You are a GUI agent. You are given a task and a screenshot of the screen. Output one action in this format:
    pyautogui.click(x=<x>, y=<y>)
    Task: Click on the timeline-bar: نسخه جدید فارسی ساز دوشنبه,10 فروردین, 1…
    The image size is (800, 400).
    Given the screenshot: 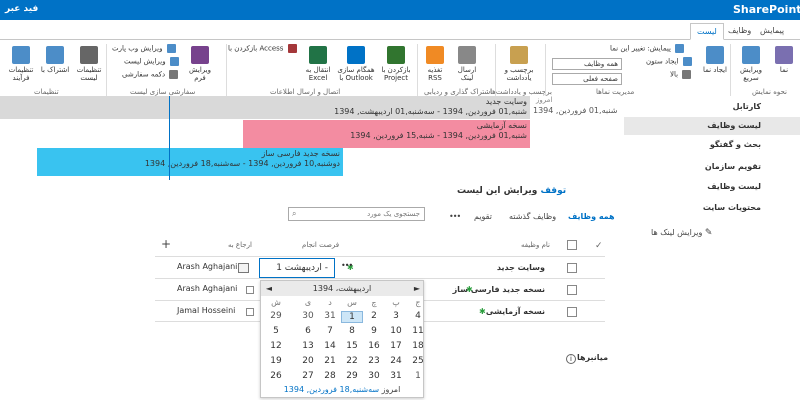 What is the action you would take?
    pyautogui.click(x=190, y=162)
    